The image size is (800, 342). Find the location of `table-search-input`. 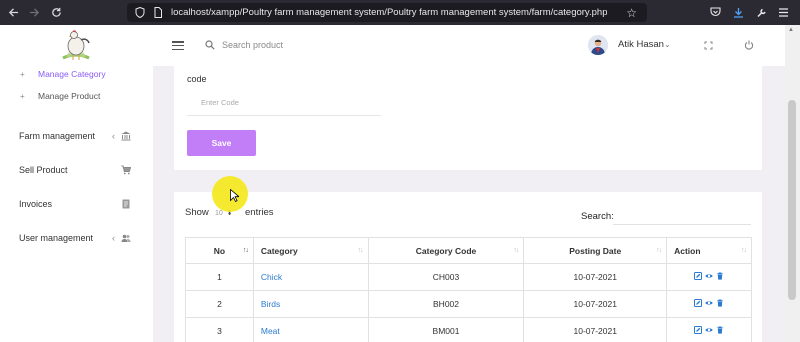

table-search-input is located at coordinates (682, 215).